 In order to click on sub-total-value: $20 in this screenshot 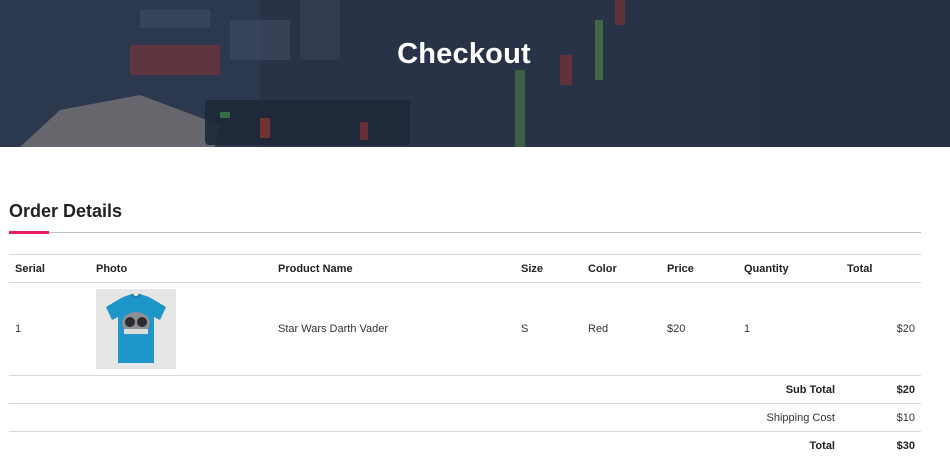, I will do `click(881, 389)`.